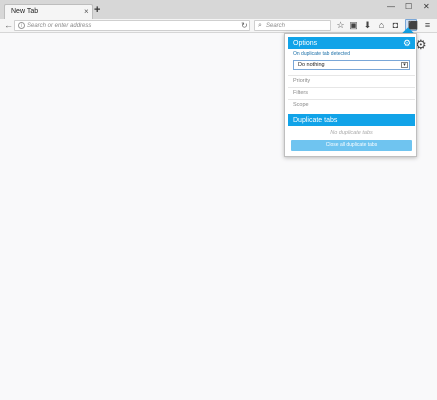 This screenshot has width=437, height=400. What do you see at coordinates (86, 12) in the screenshot?
I see `tab-close-icon: ×` at bounding box center [86, 12].